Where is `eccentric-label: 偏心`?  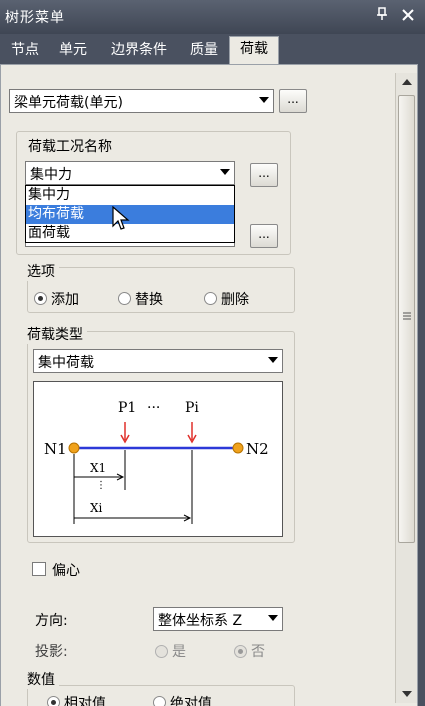 eccentric-label: 偏心 is located at coordinates (66, 570).